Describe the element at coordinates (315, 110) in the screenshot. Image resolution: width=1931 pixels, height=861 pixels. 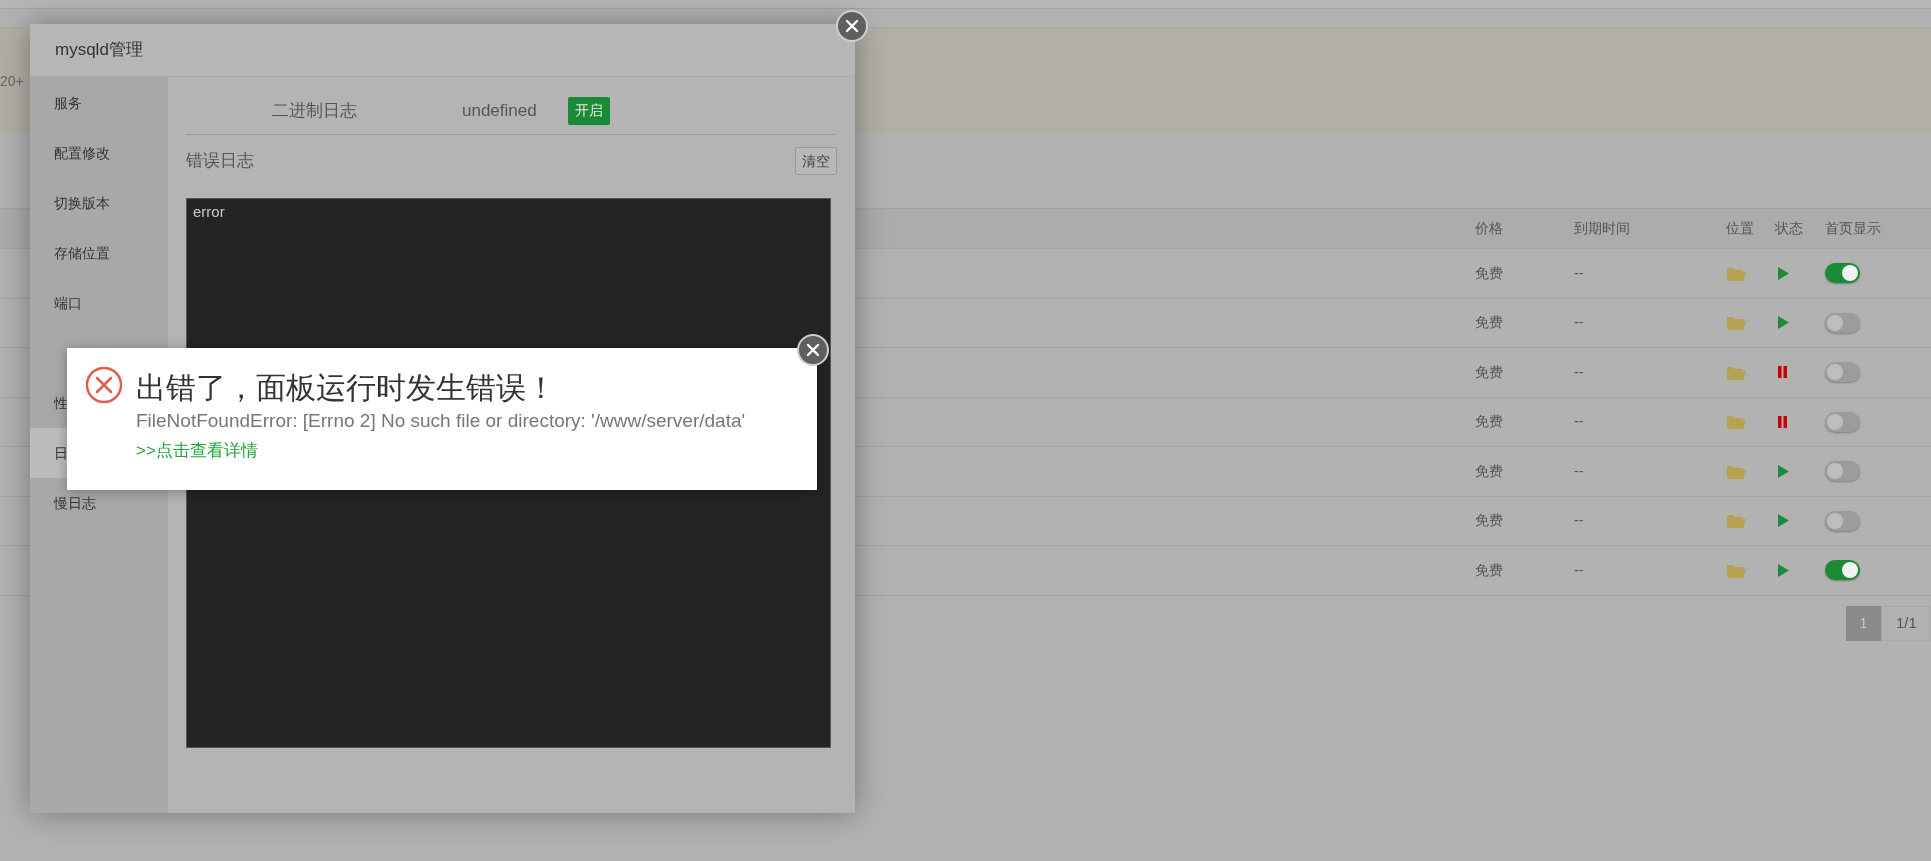
I see `binlog-label: 二进制日志` at that location.